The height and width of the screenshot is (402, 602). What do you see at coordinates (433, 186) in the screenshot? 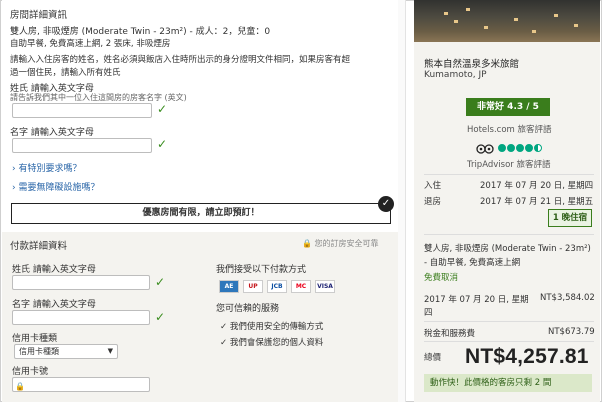
I see `checkin-label: 入住` at bounding box center [433, 186].